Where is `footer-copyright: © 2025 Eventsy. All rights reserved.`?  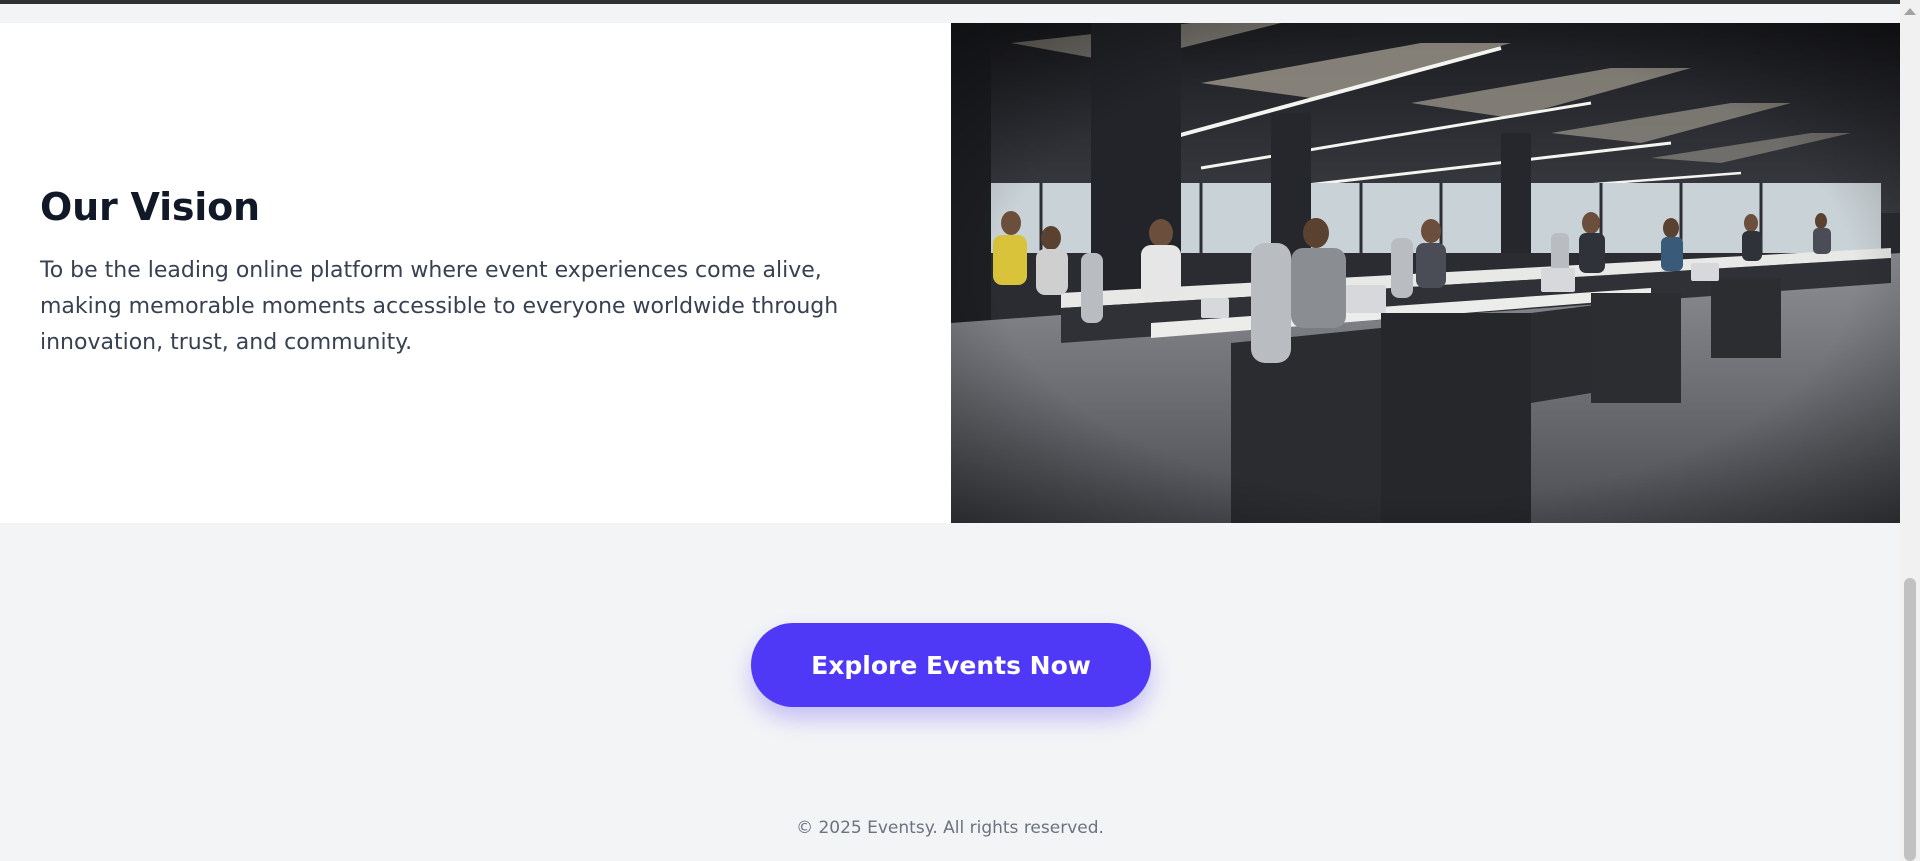
footer-copyright: © 2025 Eventsy. All rights reserved. is located at coordinates (950, 828).